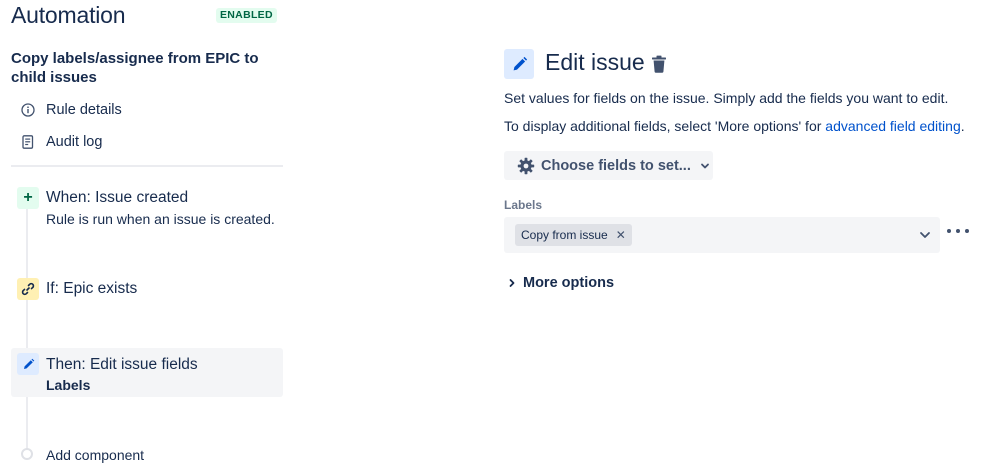 The height and width of the screenshot is (475, 999). What do you see at coordinates (28, 110) in the screenshot?
I see `info-icon` at bounding box center [28, 110].